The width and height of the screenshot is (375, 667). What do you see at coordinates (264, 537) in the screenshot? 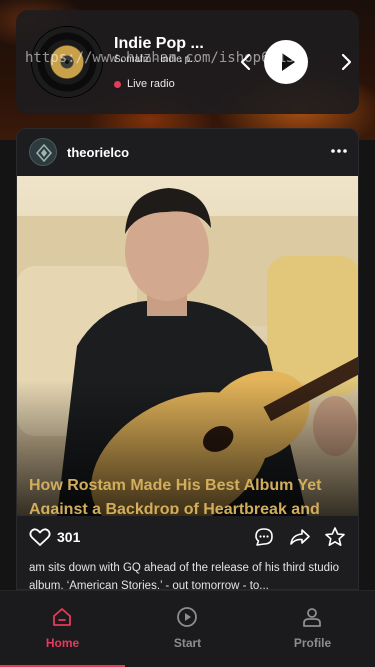
I see `comment-icon` at bounding box center [264, 537].